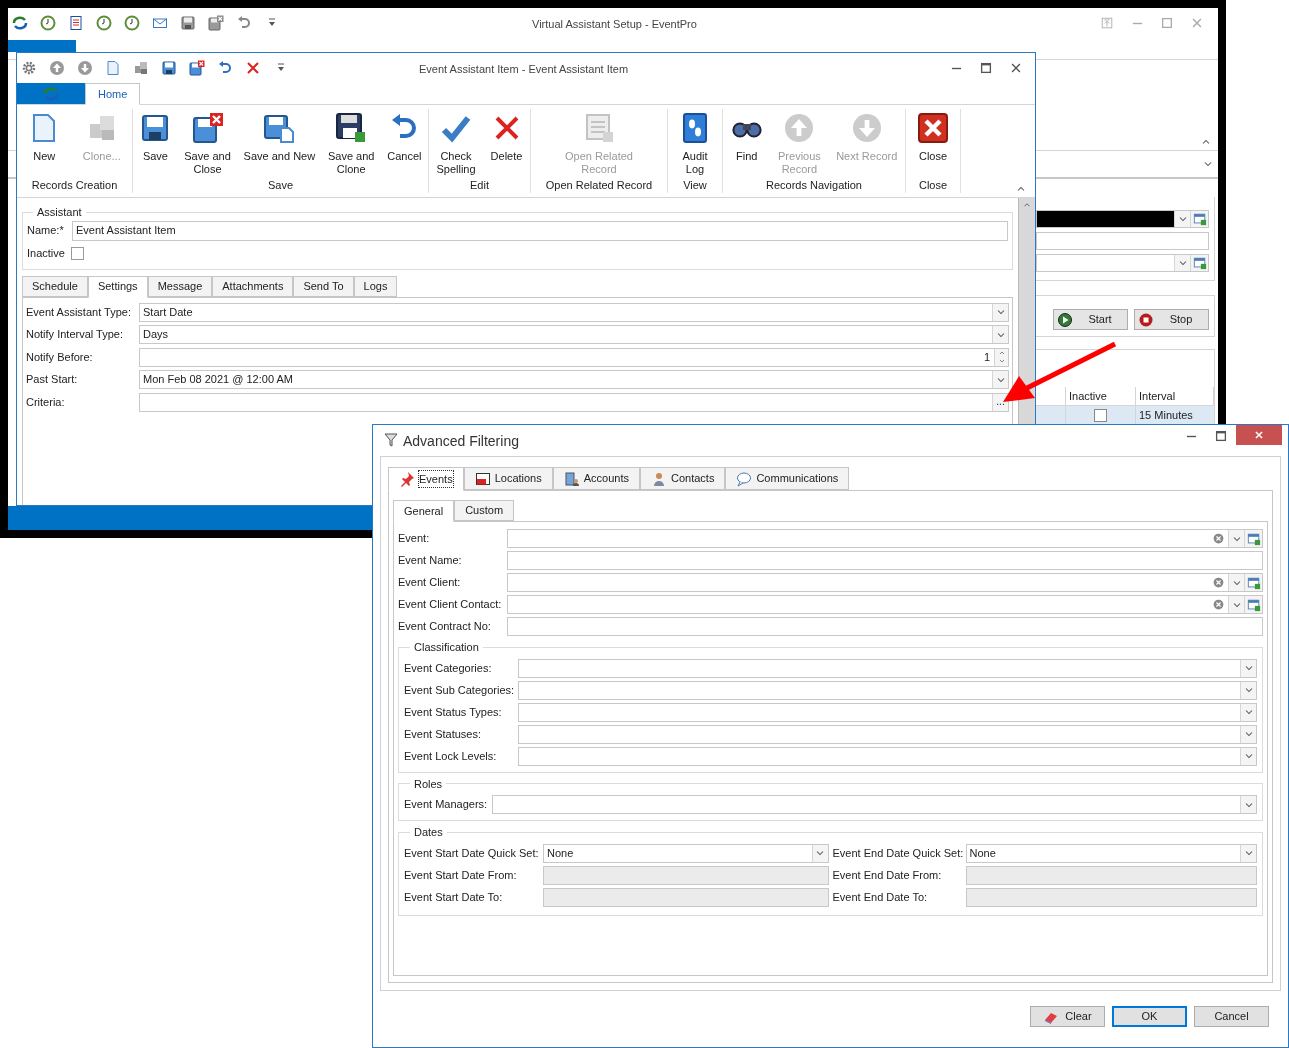  Describe the element at coordinates (443, 734) in the screenshot. I see `field-label: Event Statuses:` at that location.